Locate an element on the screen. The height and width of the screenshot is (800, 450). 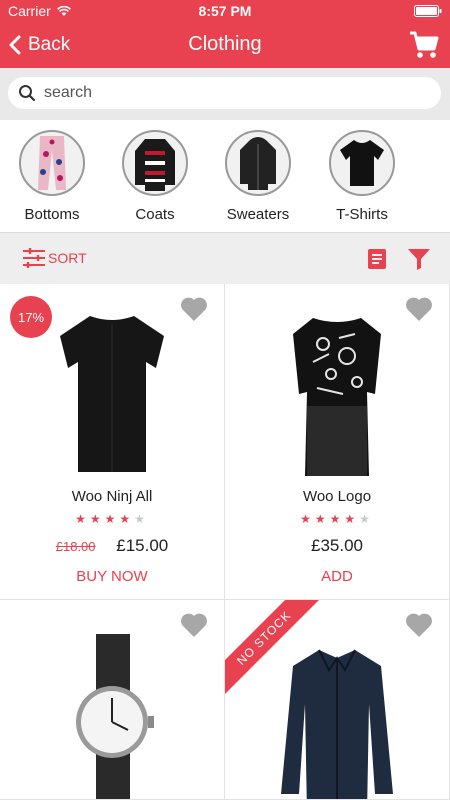
category-label: Sweaters is located at coordinates (258, 214).